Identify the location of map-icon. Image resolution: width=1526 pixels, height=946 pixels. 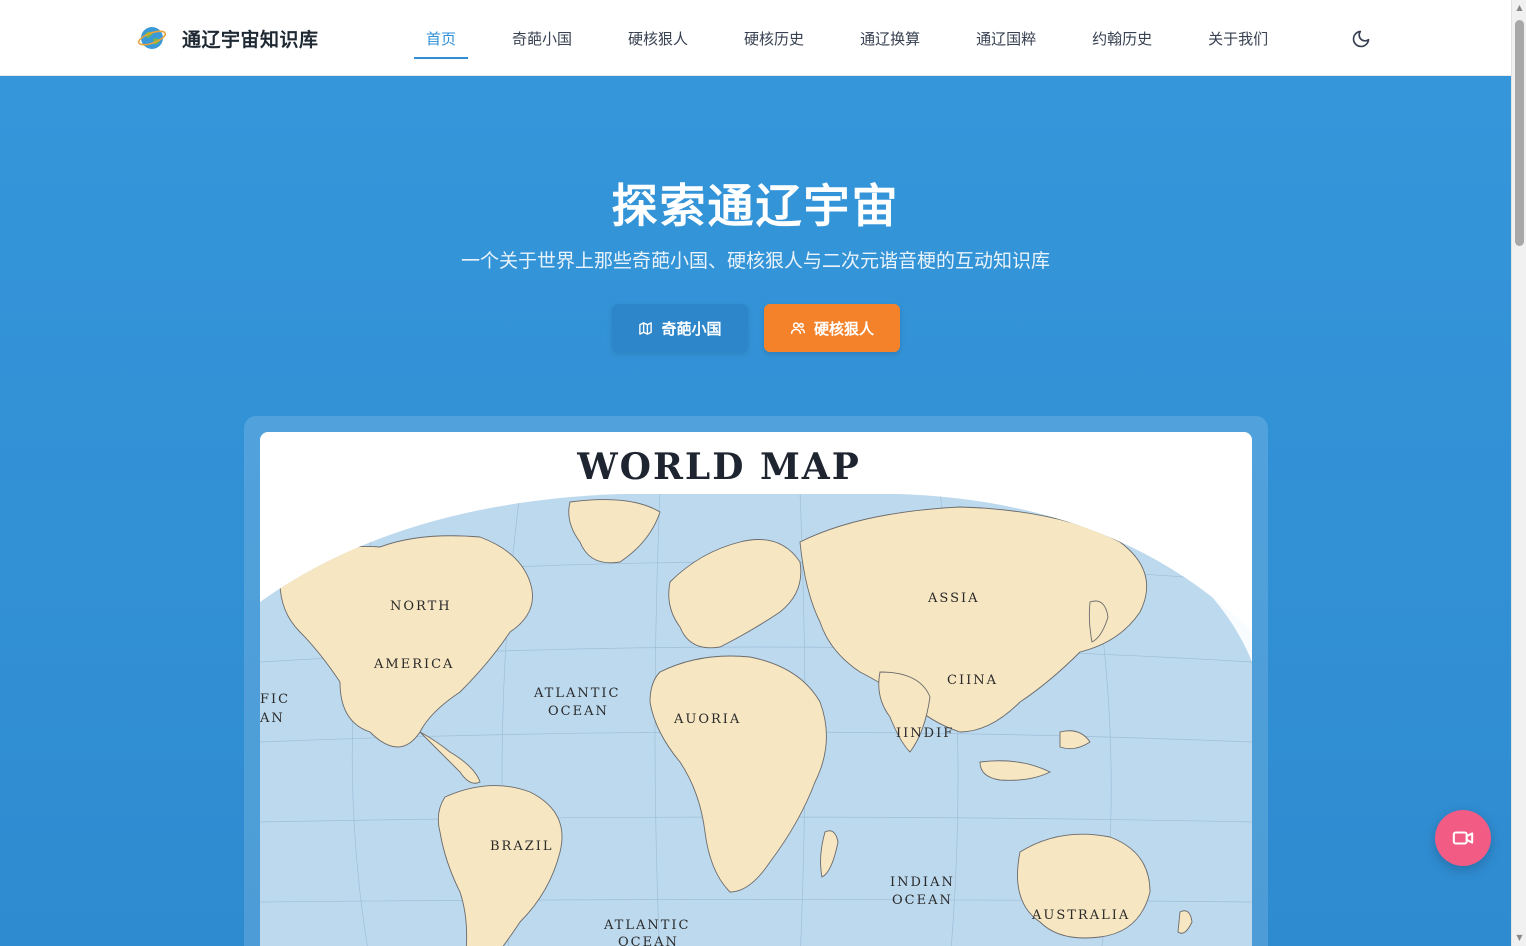
(646, 328).